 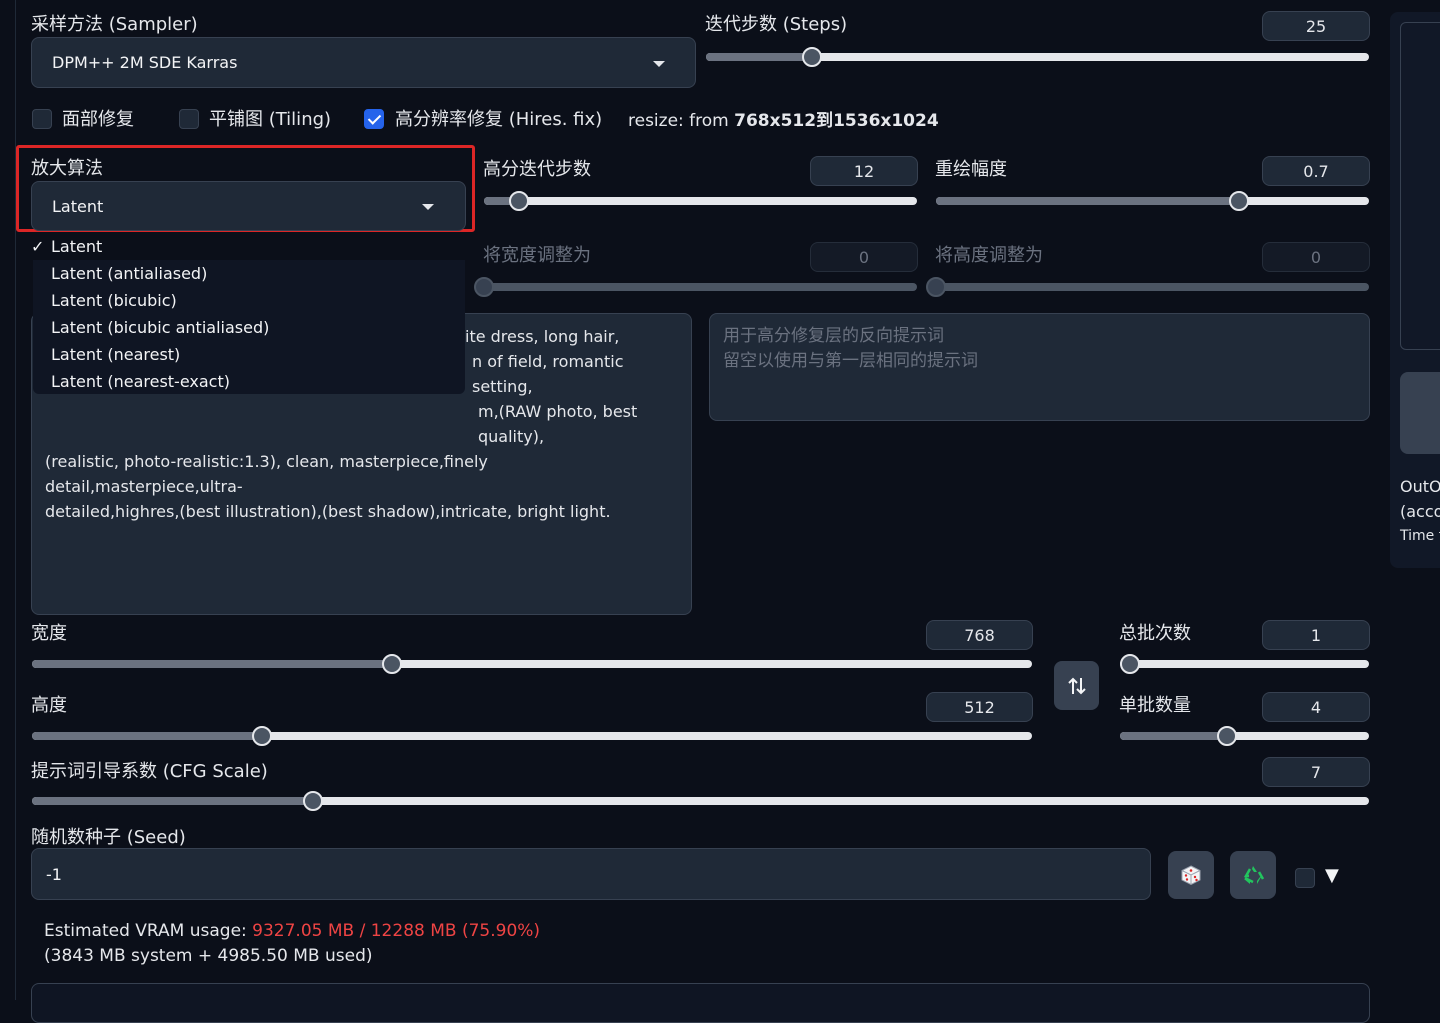 What do you see at coordinates (208, 956) in the screenshot?
I see `vram-detail: (3843 MB system + 4985.50 MB used)` at bounding box center [208, 956].